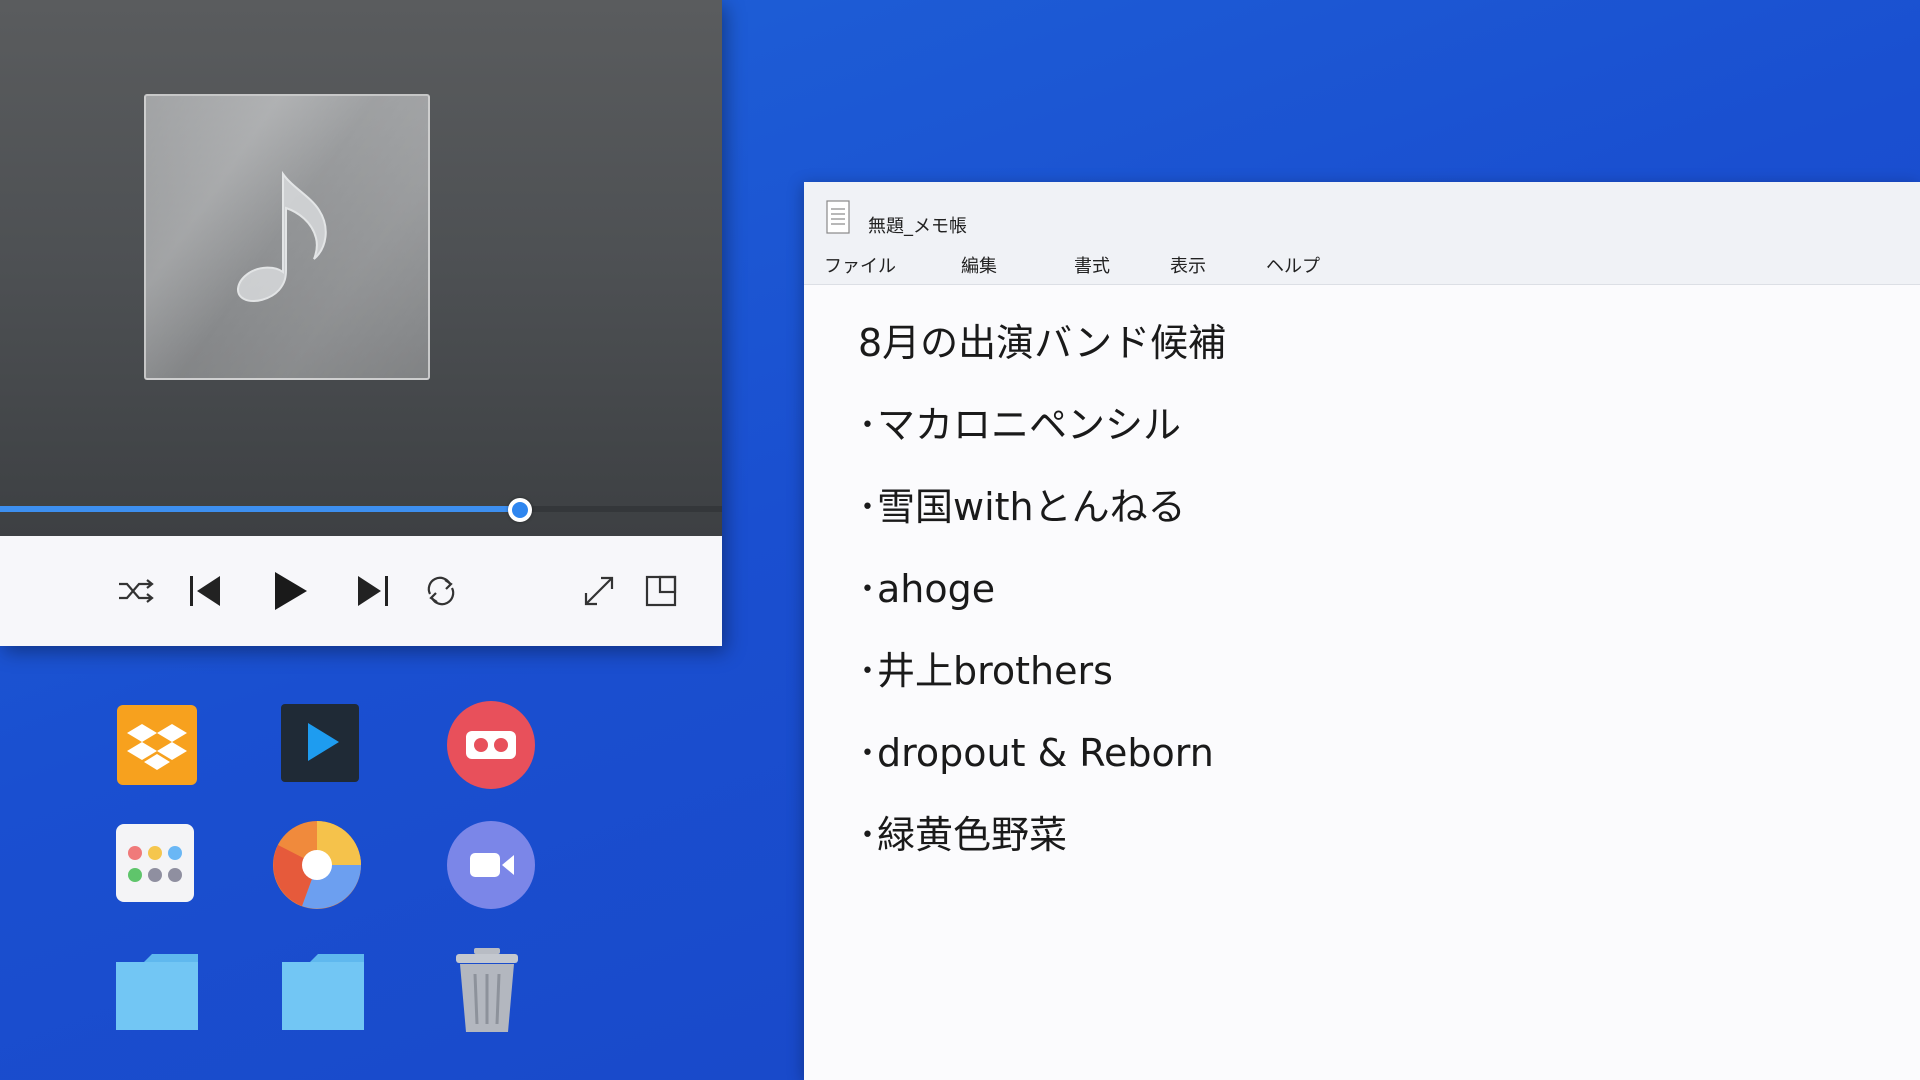 This screenshot has height=1080, width=1920. Describe the element at coordinates (155, 863) in the screenshot. I see `launcher-app-icon` at that location.